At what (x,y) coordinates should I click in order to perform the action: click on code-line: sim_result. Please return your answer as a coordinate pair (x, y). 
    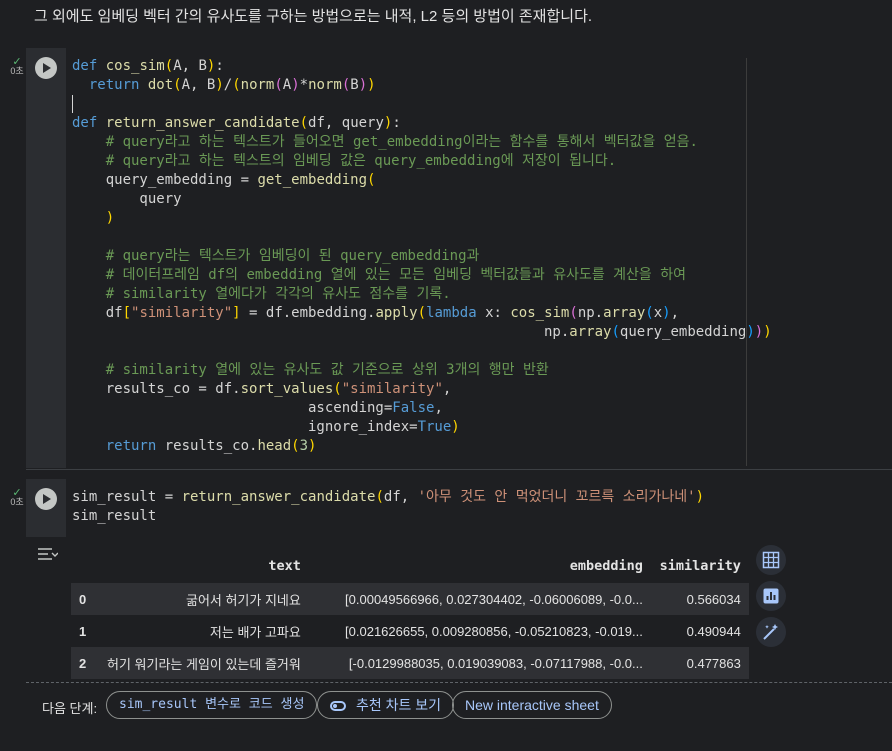
    Looking at the image, I should click on (114, 516).